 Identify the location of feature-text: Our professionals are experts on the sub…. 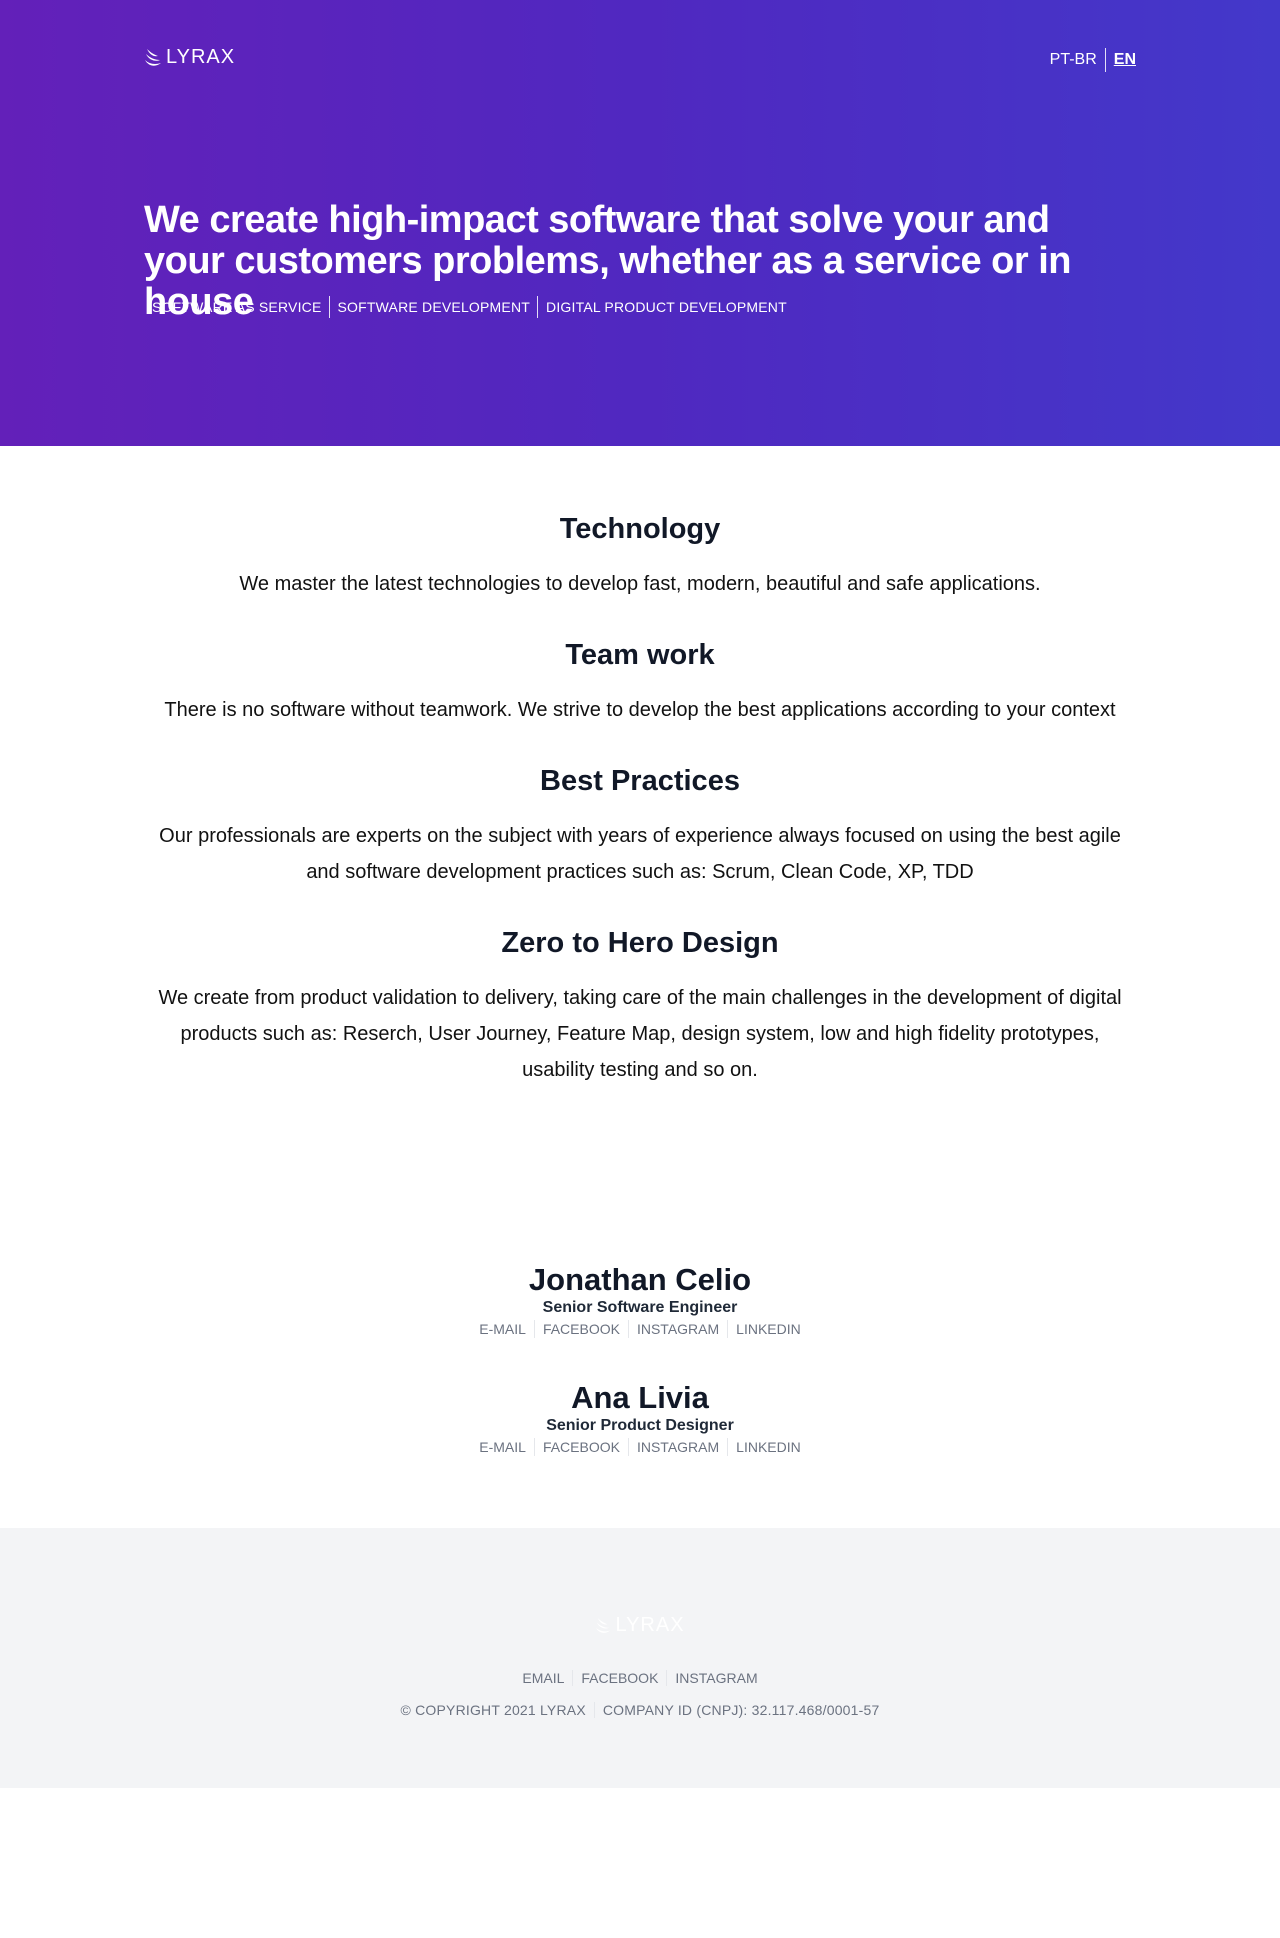
(640, 854).